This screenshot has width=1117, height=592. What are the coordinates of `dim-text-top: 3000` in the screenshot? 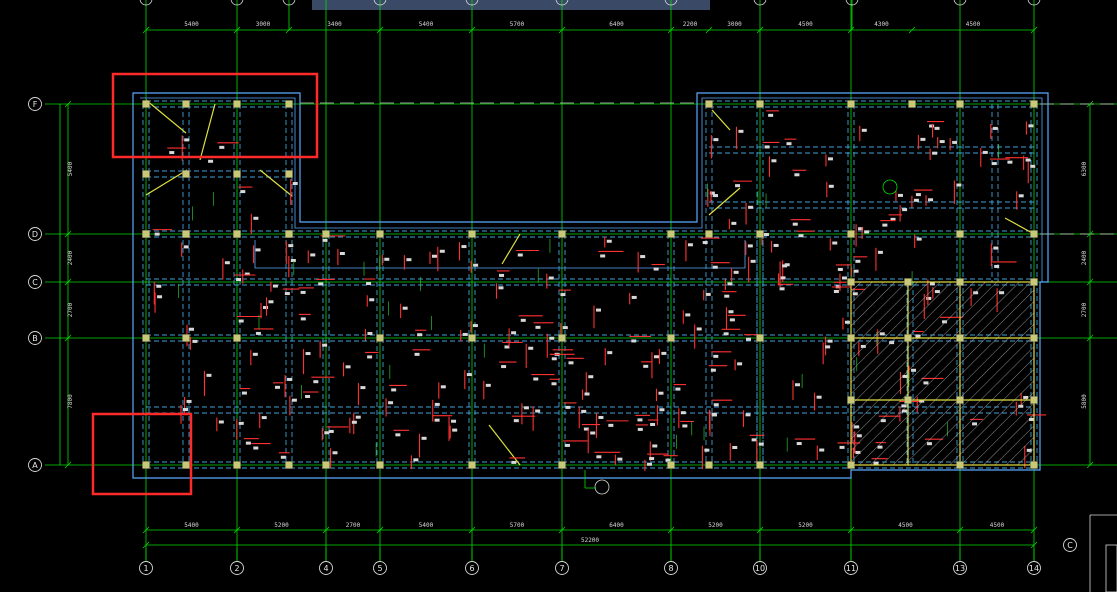 It's located at (263, 24).